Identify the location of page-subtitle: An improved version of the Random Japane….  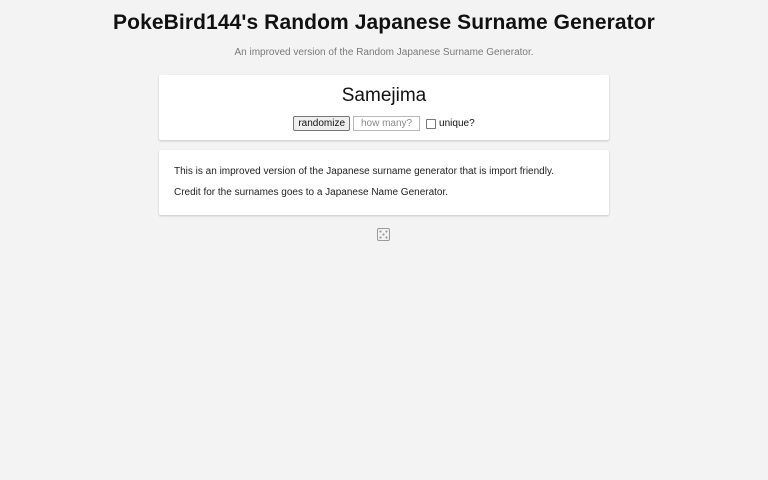
(384, 52).